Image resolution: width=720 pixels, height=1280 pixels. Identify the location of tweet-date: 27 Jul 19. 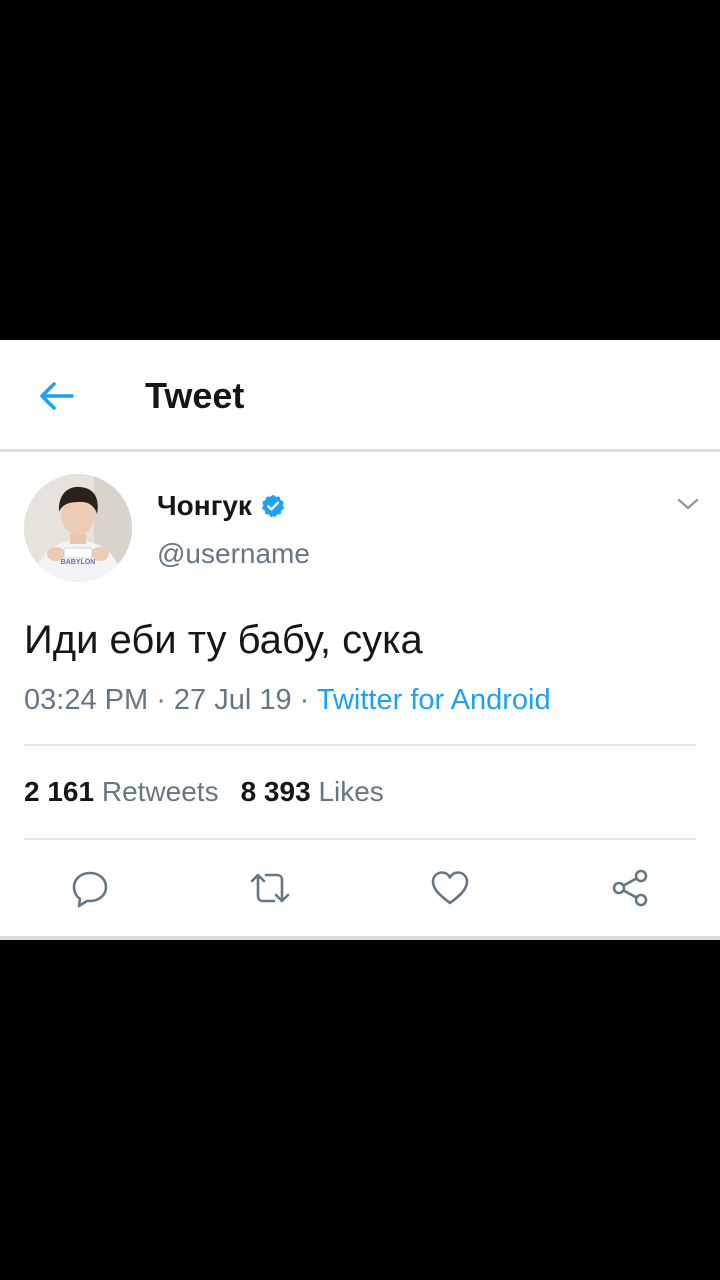
(232, 700).